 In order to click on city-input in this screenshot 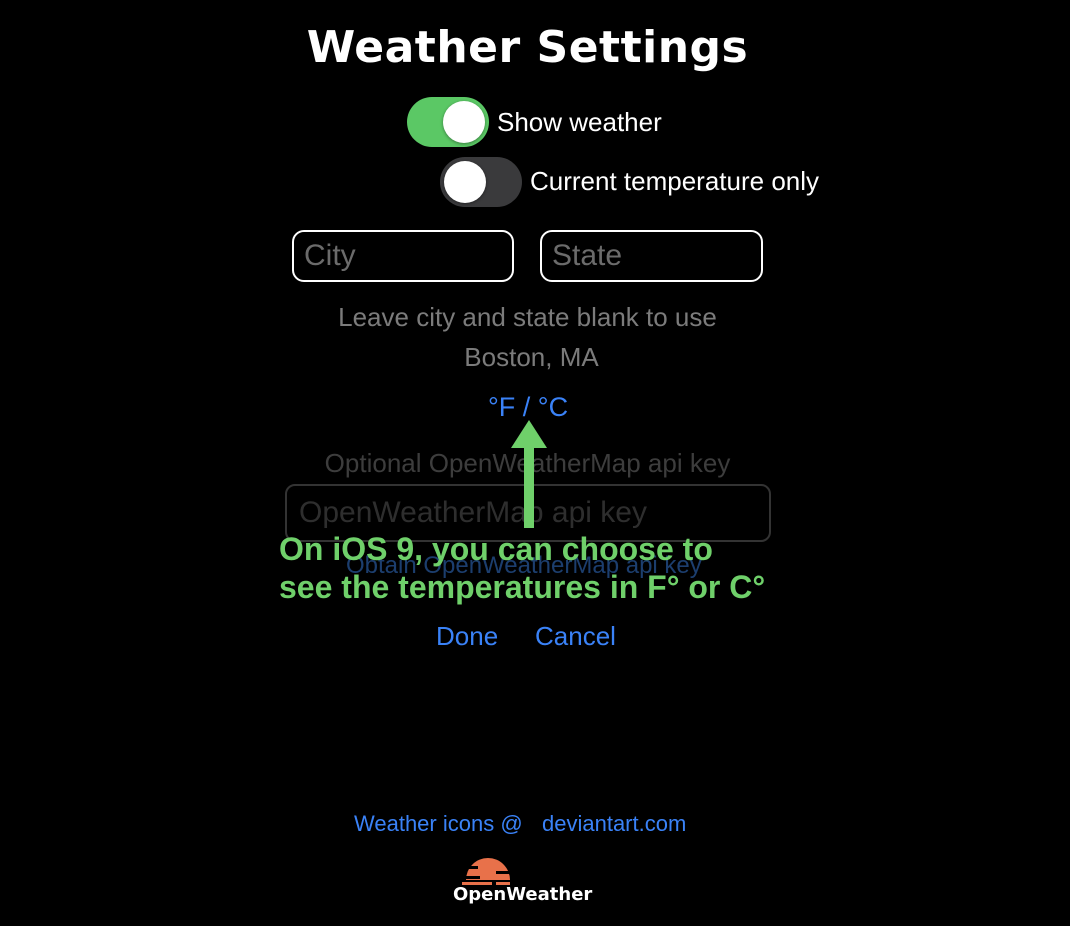, I will do `click(403, 256)`.